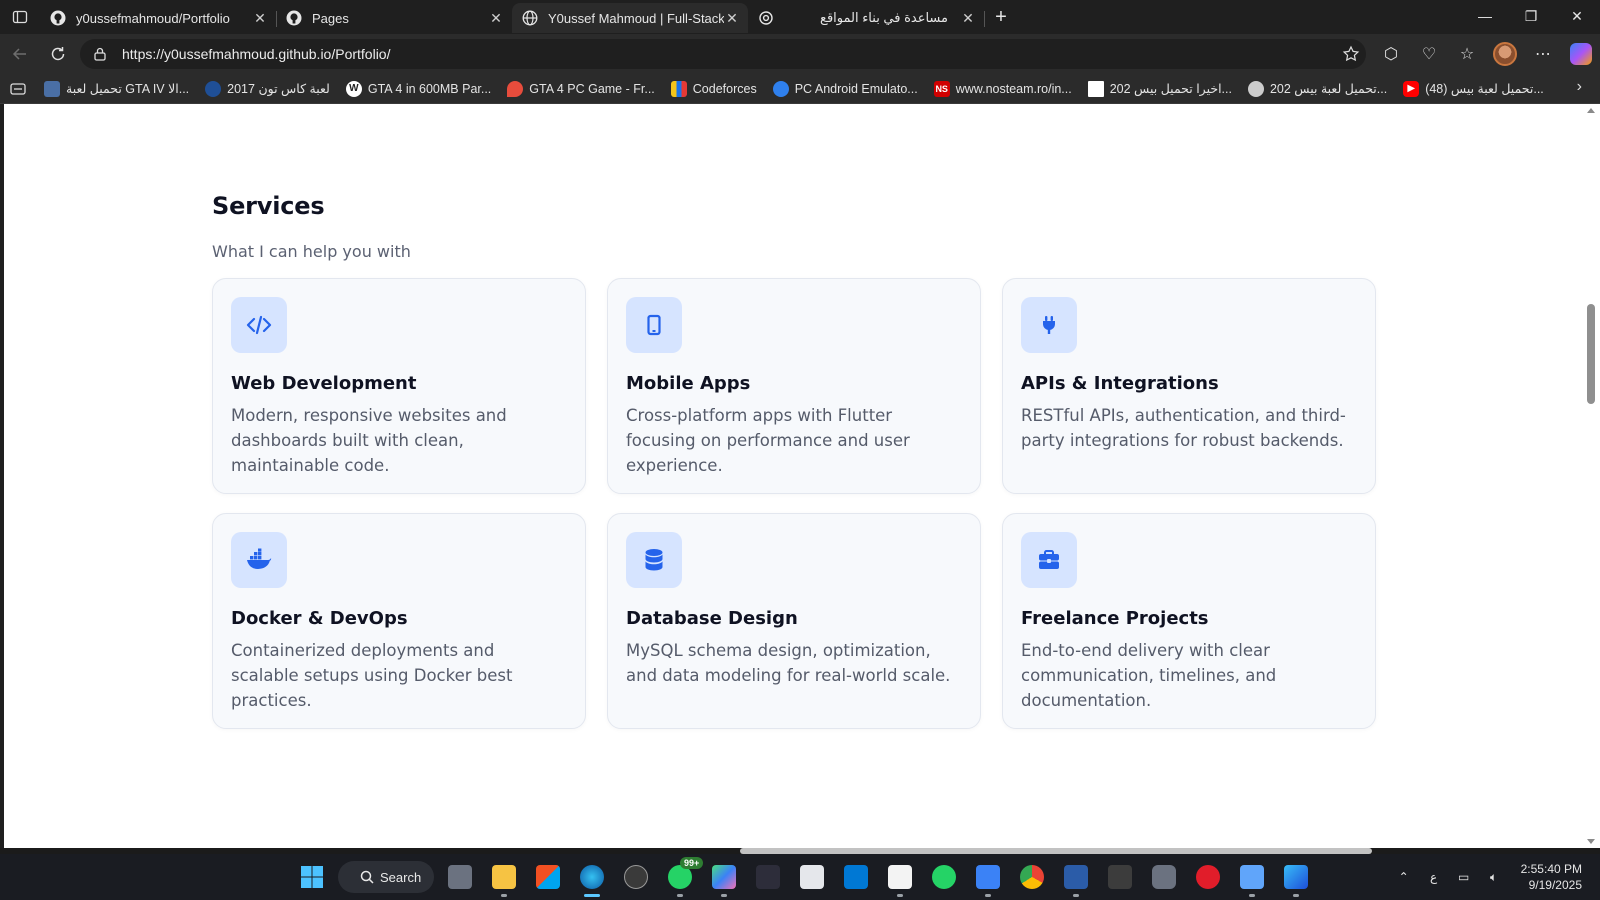  Describe the element at coordinates (654, 560) in the screenshot. I see `database-icon` at that location.